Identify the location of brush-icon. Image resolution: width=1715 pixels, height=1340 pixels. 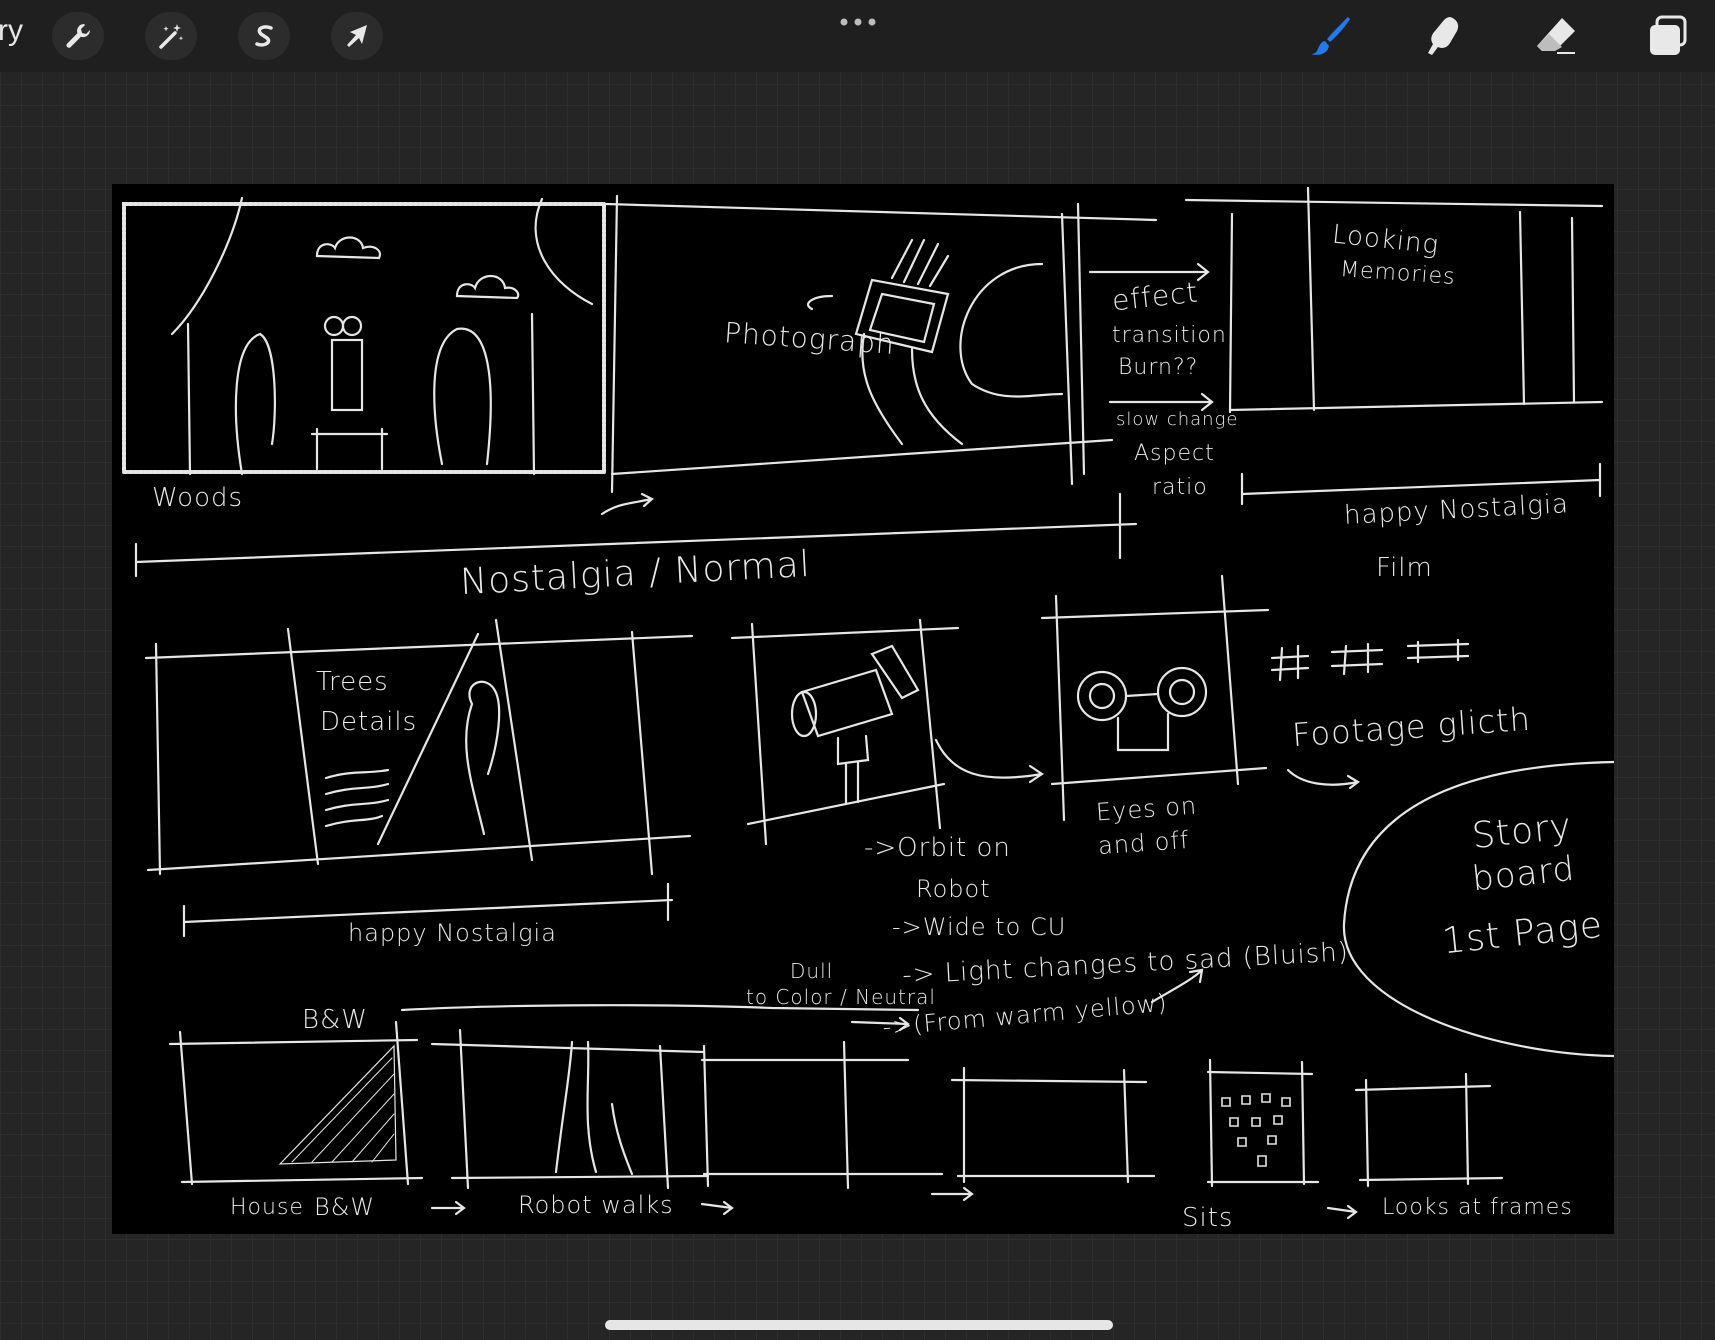
(1330, 36).